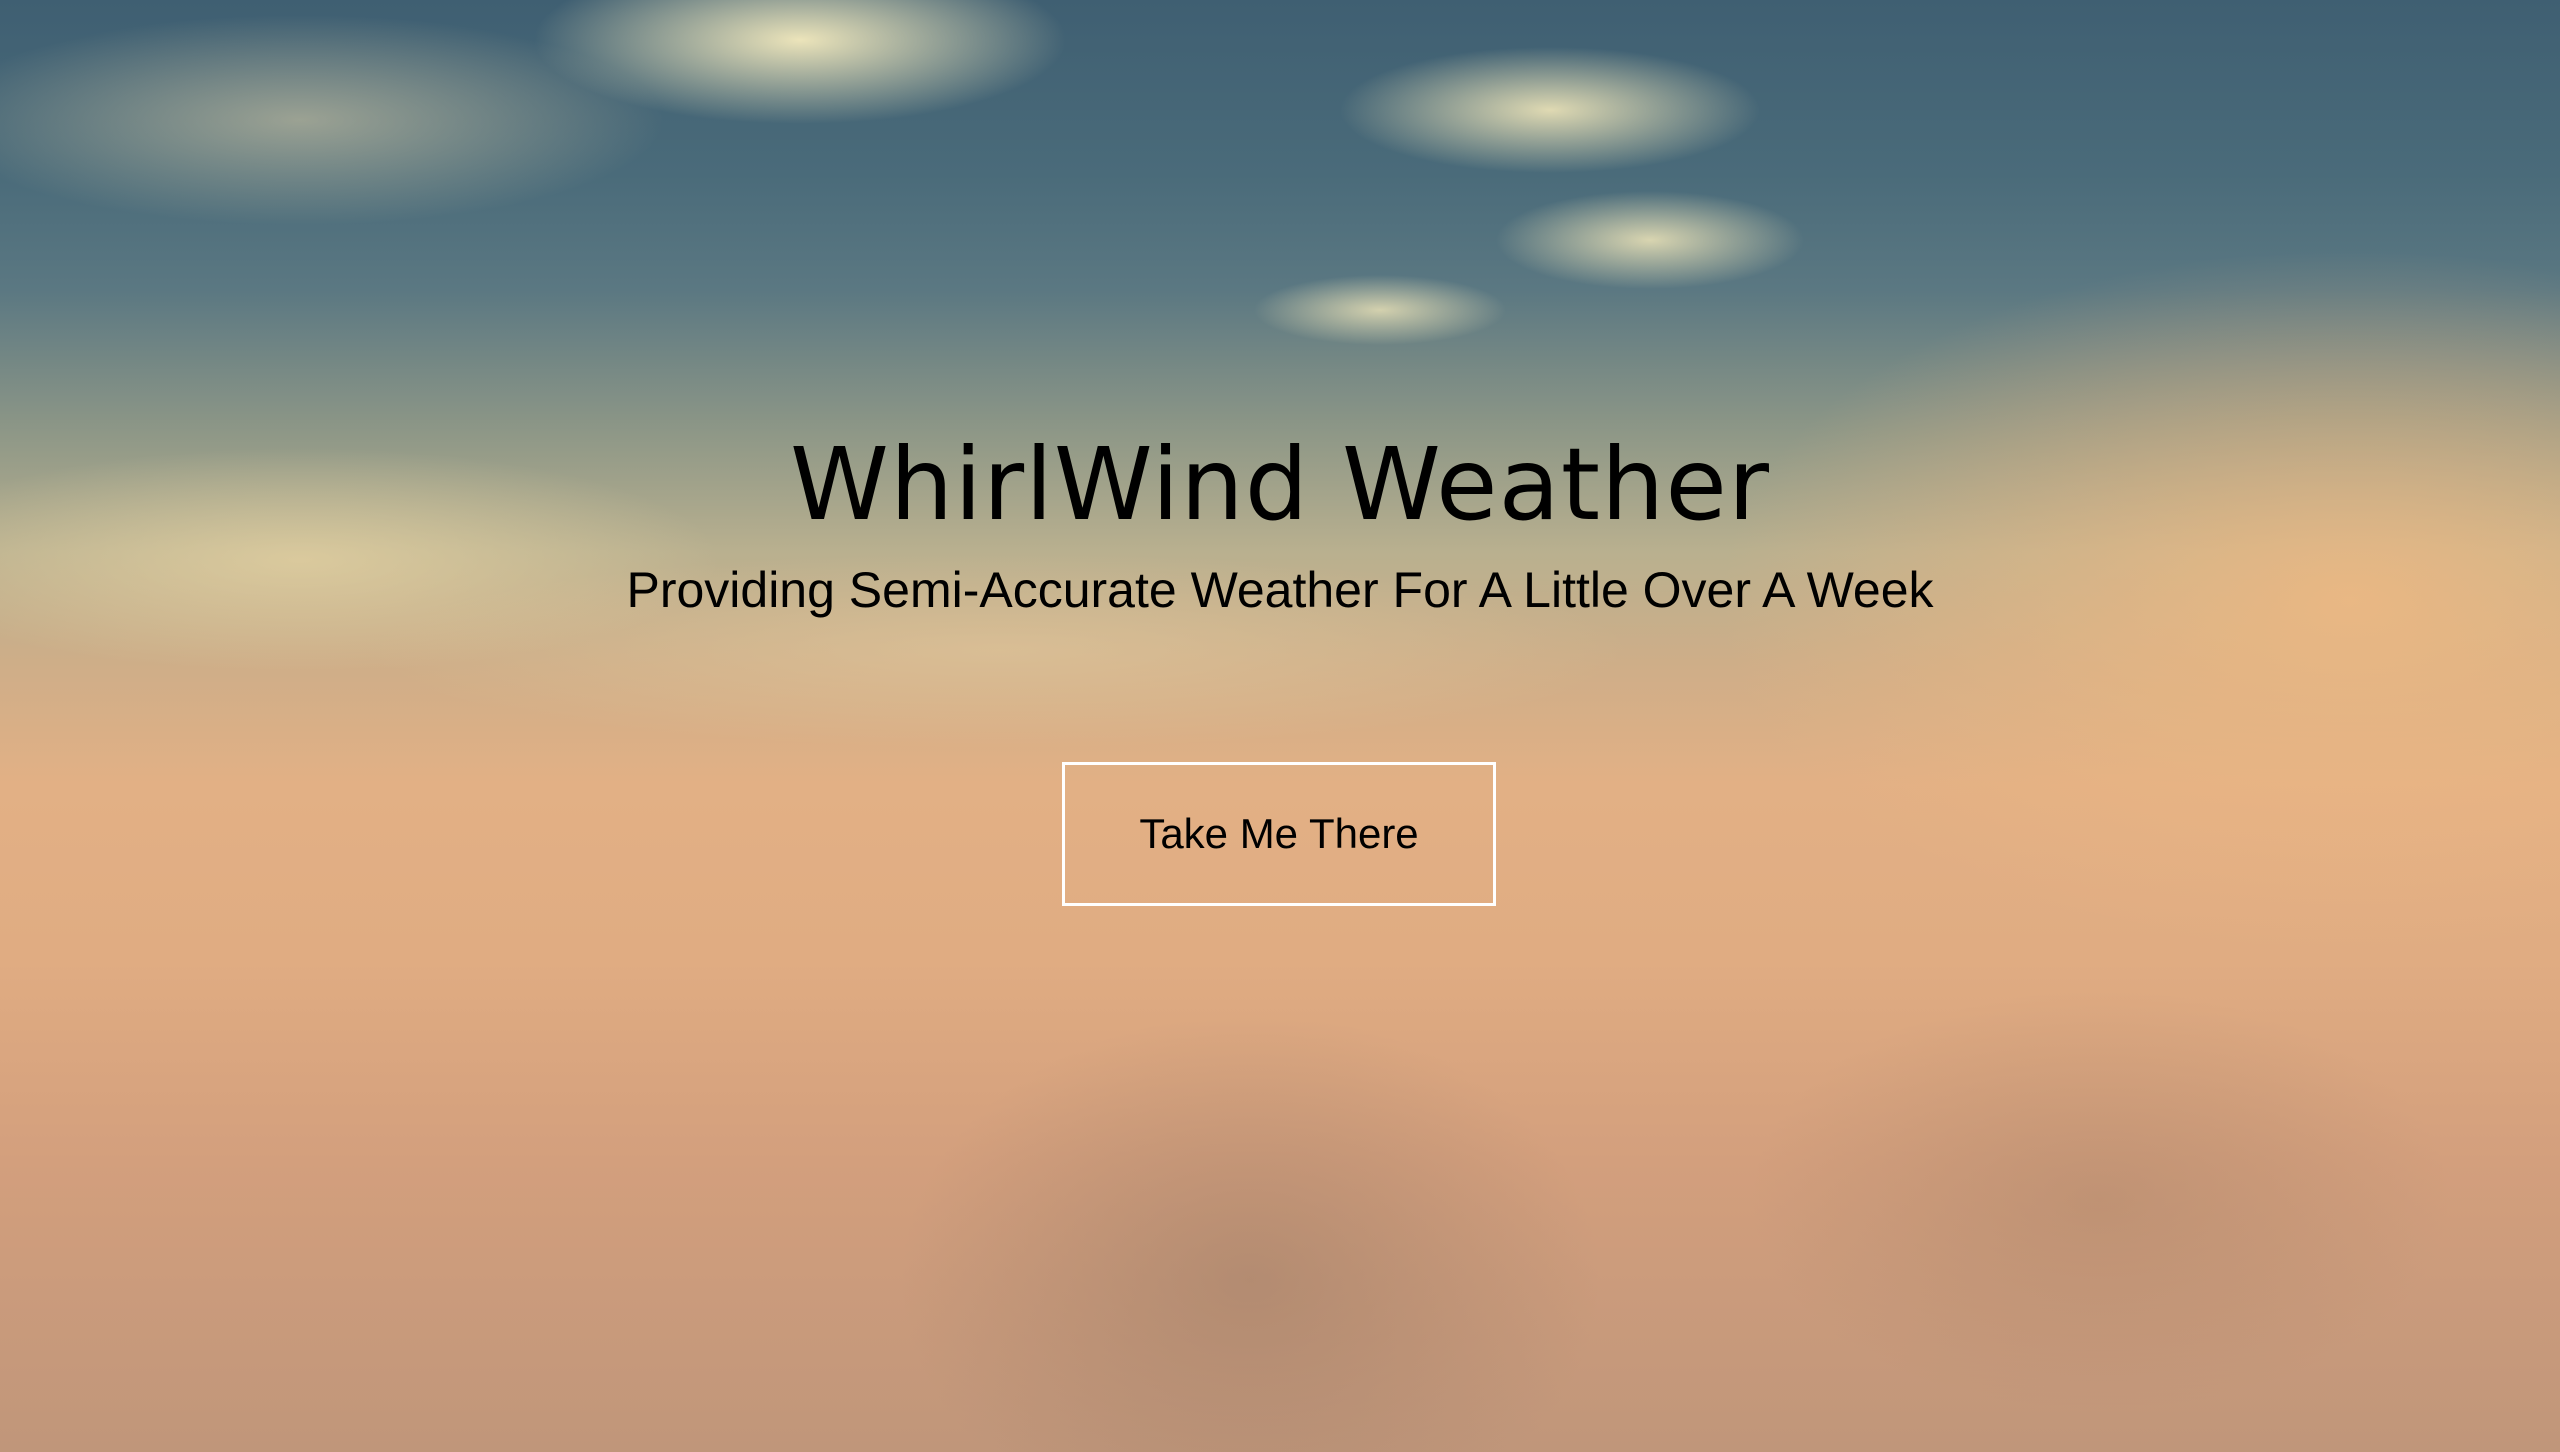  I want to click on take-me-there-button: Take Me There, so click(1279, 834).